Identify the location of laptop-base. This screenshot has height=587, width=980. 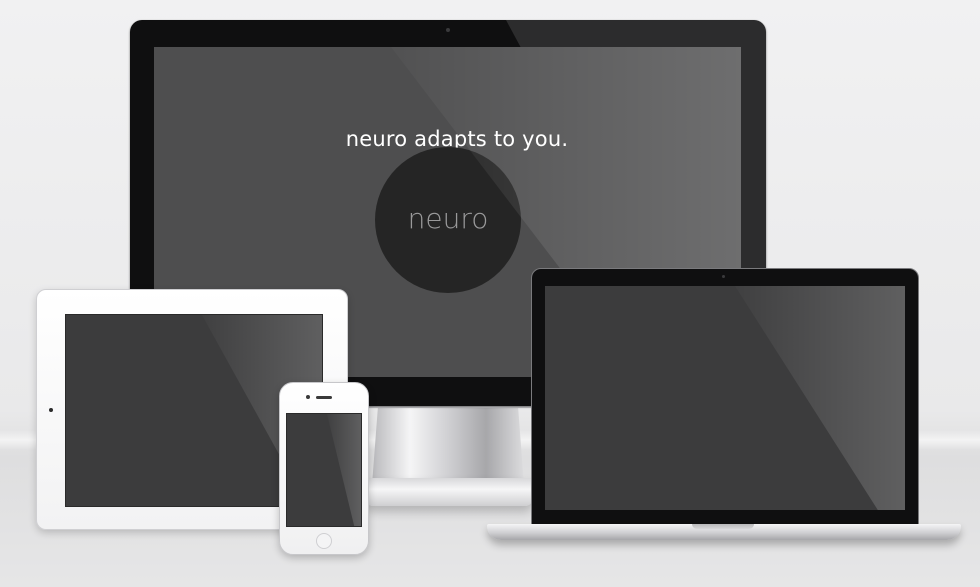
(724, 532).